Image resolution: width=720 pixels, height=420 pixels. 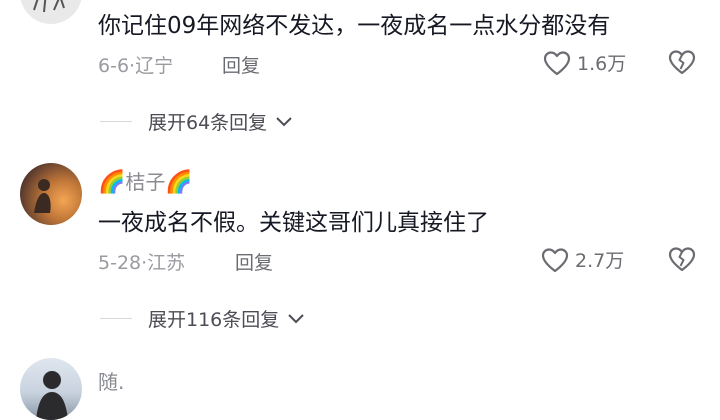 I want to click on like-count: 2.7万, so click(x=600, y=261).